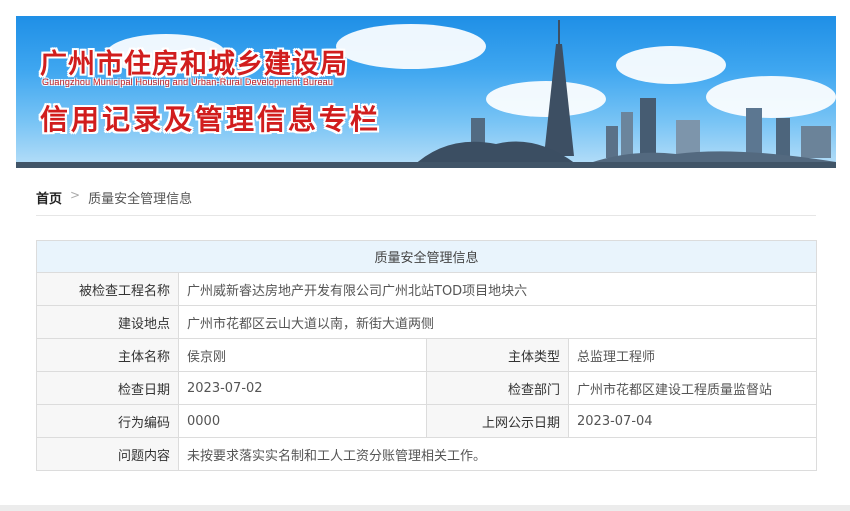 Image resolution: width=850 pixels, height=511 pixels. Describe the element at coordinates (426, 202) in the screenshot. I see `breadcrumb: 首页 > 质量安全管理信息` at that location.